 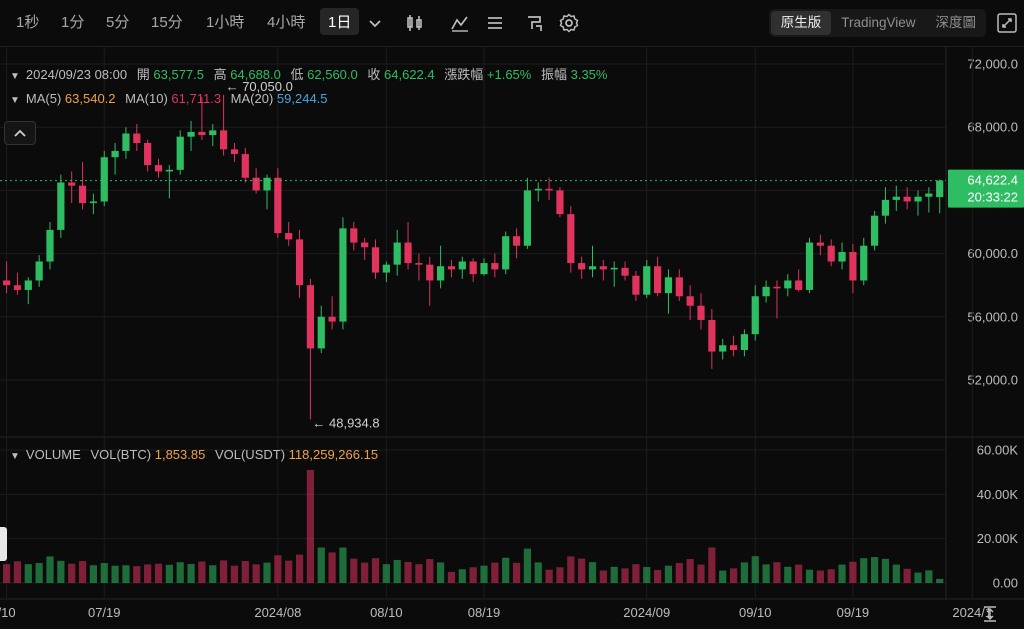 What do you see at coordinates (121, 454) in the screenshot?
I see `vol-btc-label: VOL(BTC)` at bounding box center [121, 454].